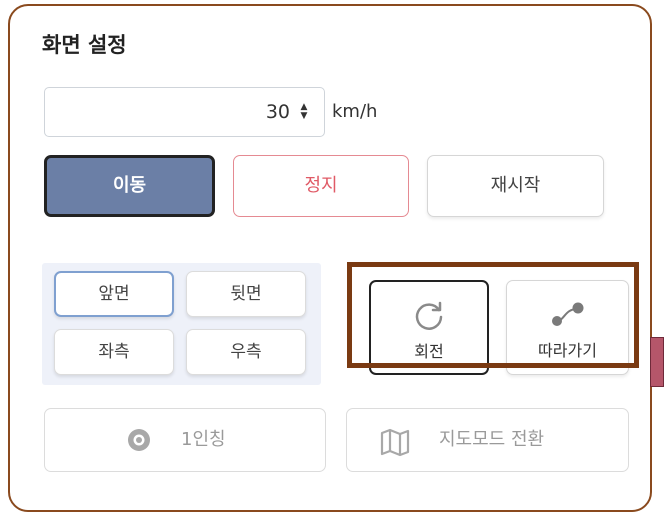 The width and height of the screenshot is (664, 515). Describe the element at coordinates (246, 294) in the screenshot. I see `view-back-button: 뒷면` at that location.